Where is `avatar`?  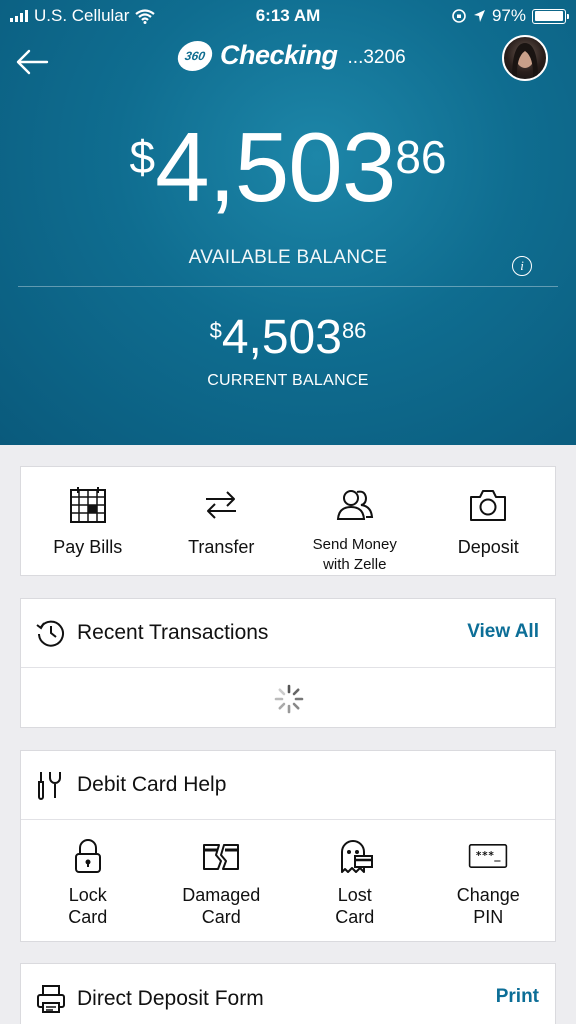
avatar is located at coordinates (525, 58).